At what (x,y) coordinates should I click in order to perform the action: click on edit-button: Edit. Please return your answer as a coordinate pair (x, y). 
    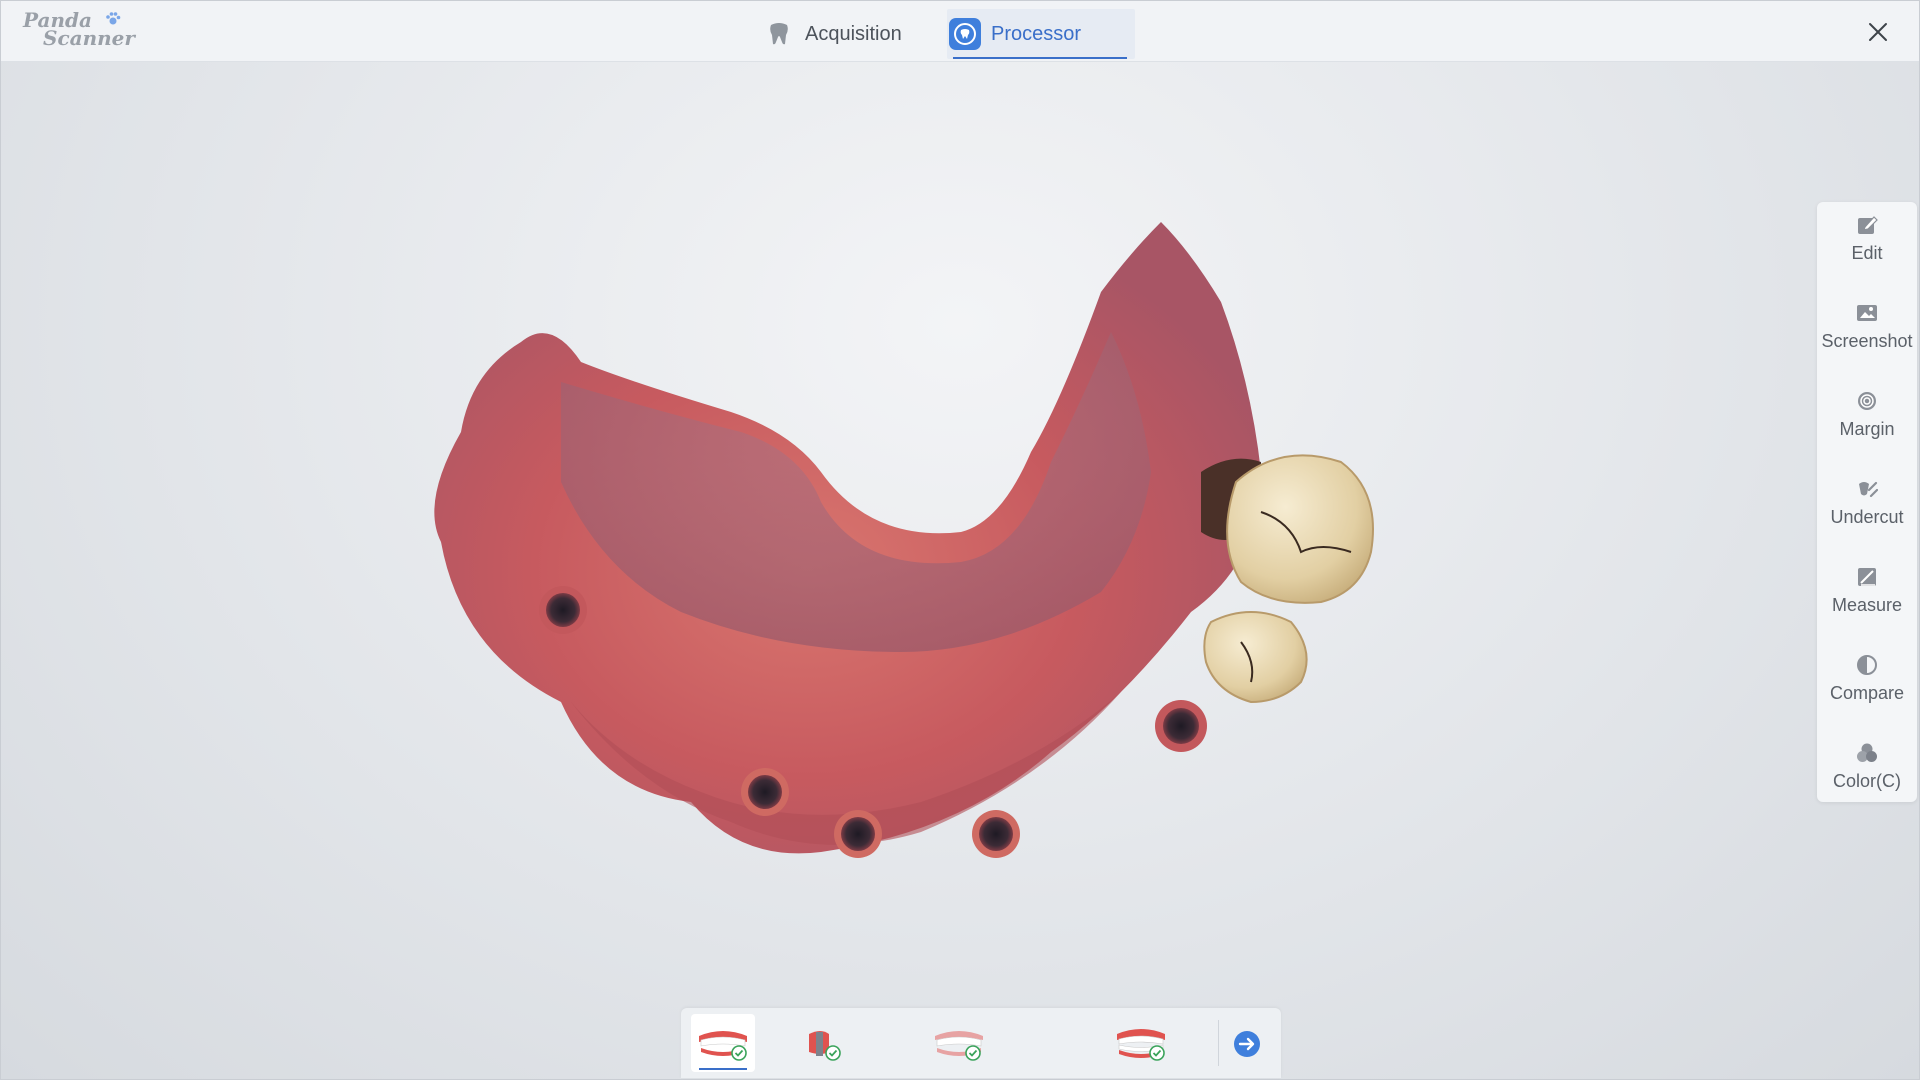
    Looking at the image, I should click on (1867, 244).